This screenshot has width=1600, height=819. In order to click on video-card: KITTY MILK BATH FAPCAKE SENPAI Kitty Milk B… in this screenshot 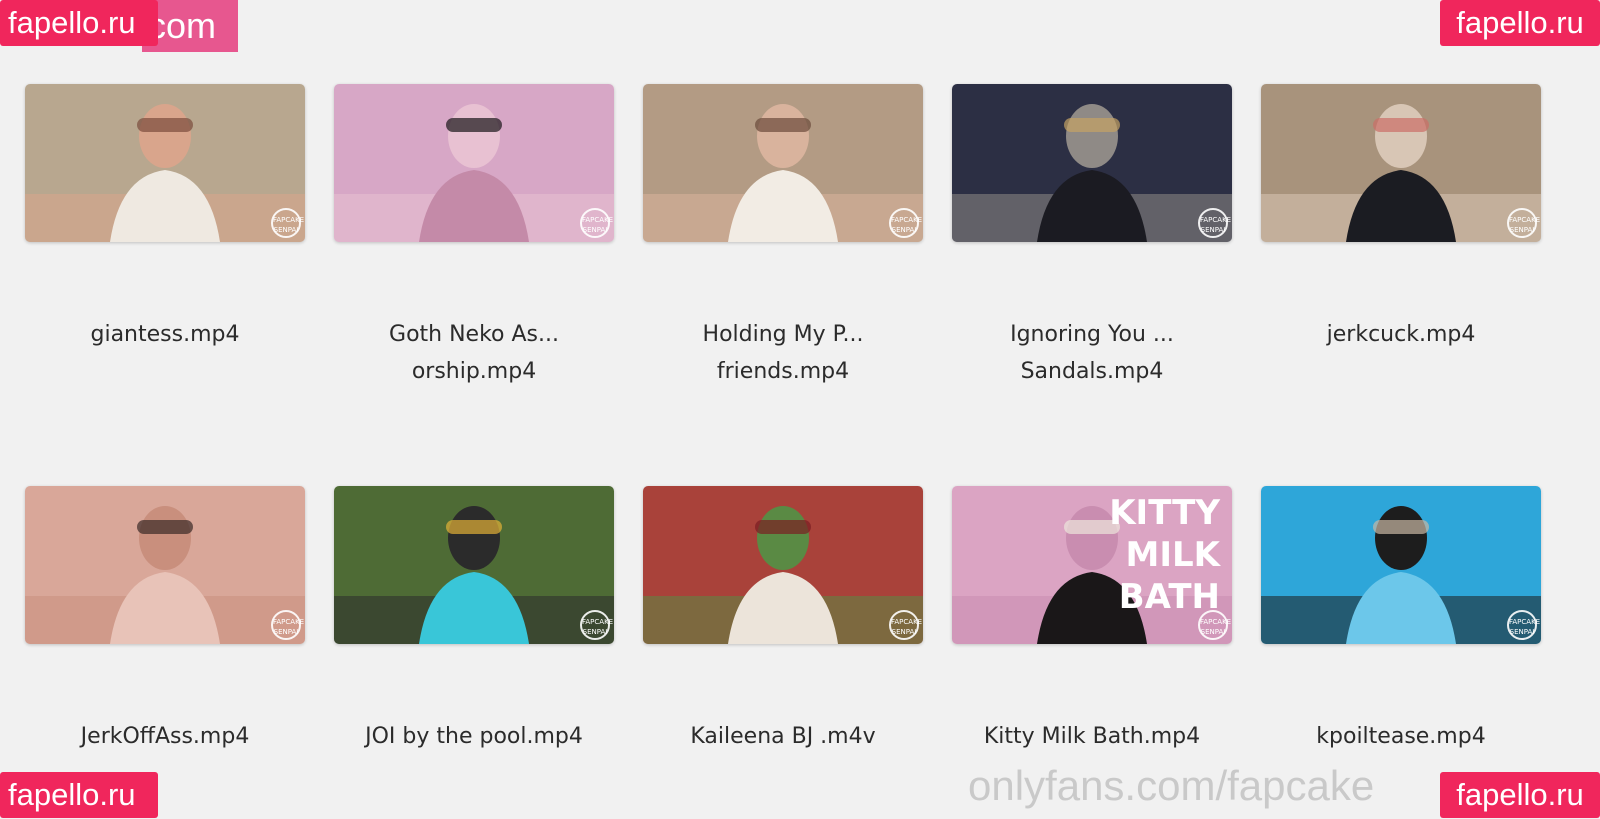, I will do `click(1092, 620)`.